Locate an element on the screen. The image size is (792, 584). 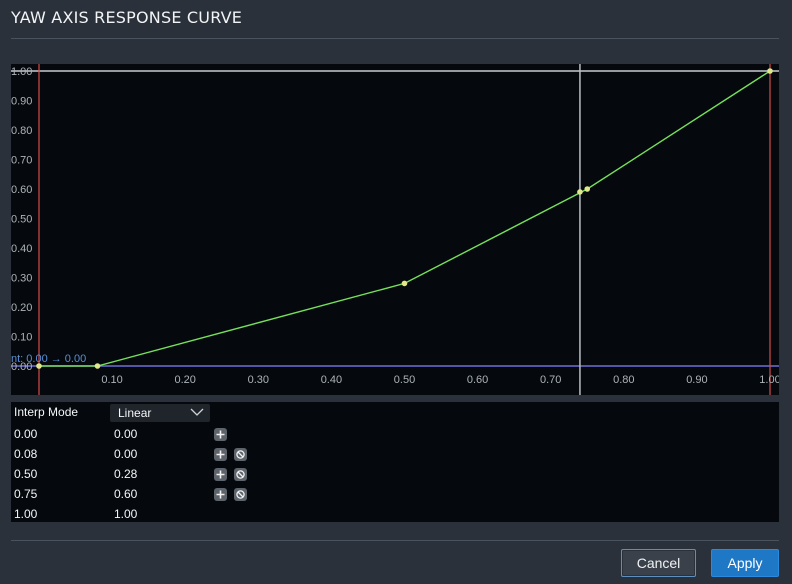
footer-divider is located at coordinates (395, 540).